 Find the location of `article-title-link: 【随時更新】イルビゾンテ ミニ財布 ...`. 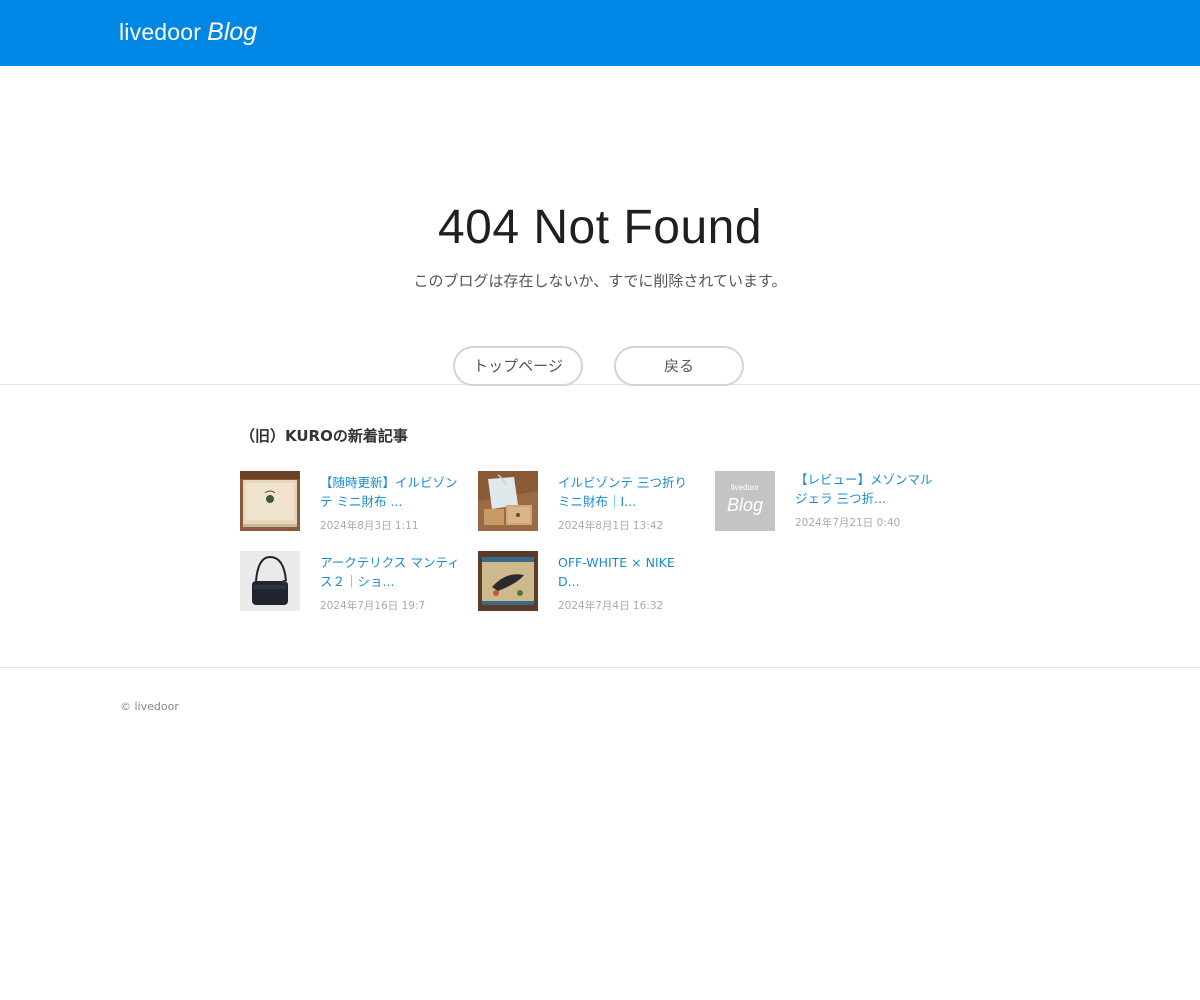

article-title-link: 【随時更新】イルビゾンテ ミニ財布 ... is located at coordinates (390, 492).